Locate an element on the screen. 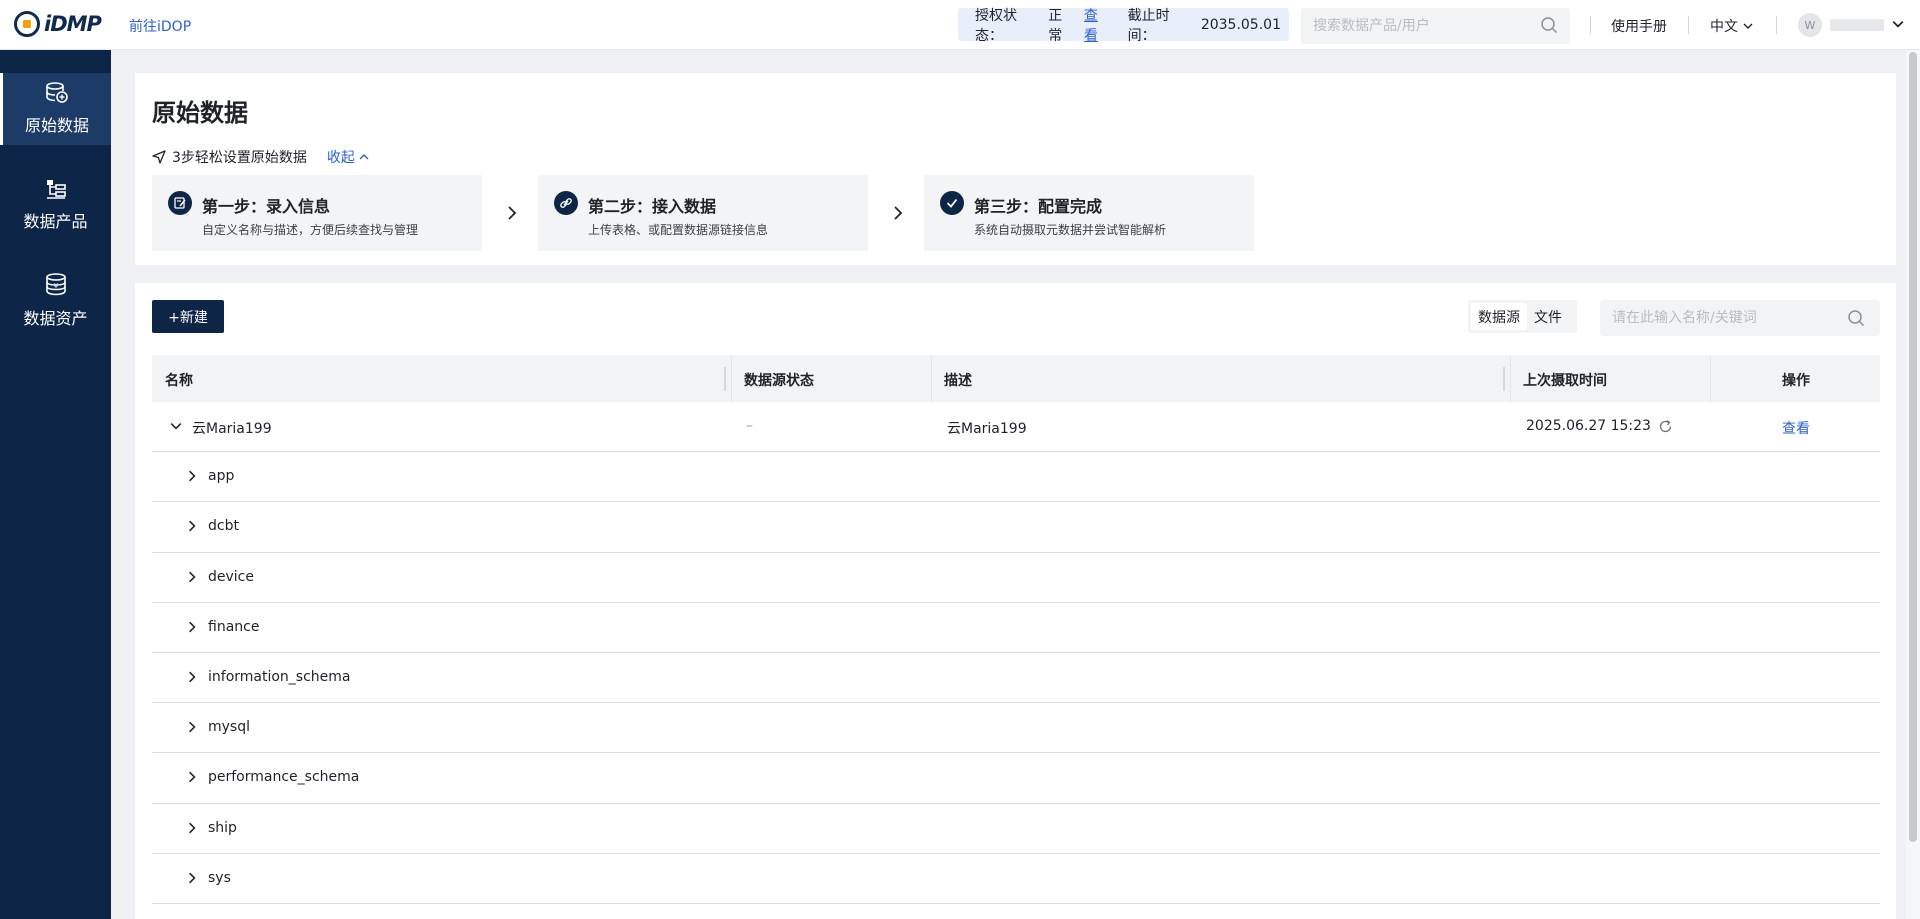 The image size is (1920, 919). steps-hint-text: 3步轻松设置原始数据 is located at coordinates (239, 158).